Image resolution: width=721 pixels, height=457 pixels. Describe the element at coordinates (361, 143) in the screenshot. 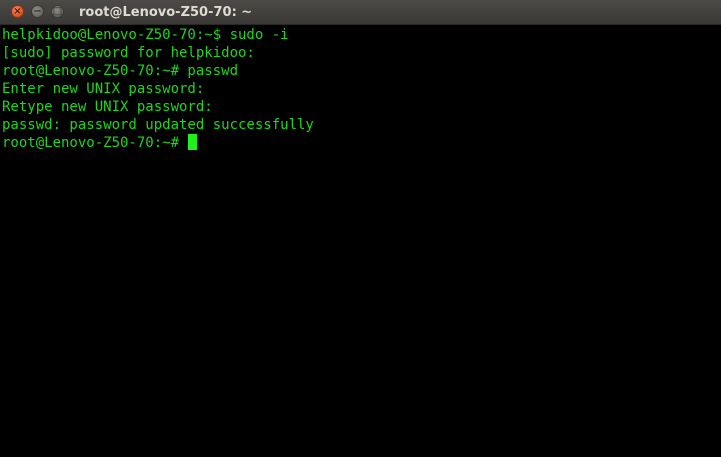

I see `terminal-prompt-line: root@Lenovo-Z50-70:~#` at that location.